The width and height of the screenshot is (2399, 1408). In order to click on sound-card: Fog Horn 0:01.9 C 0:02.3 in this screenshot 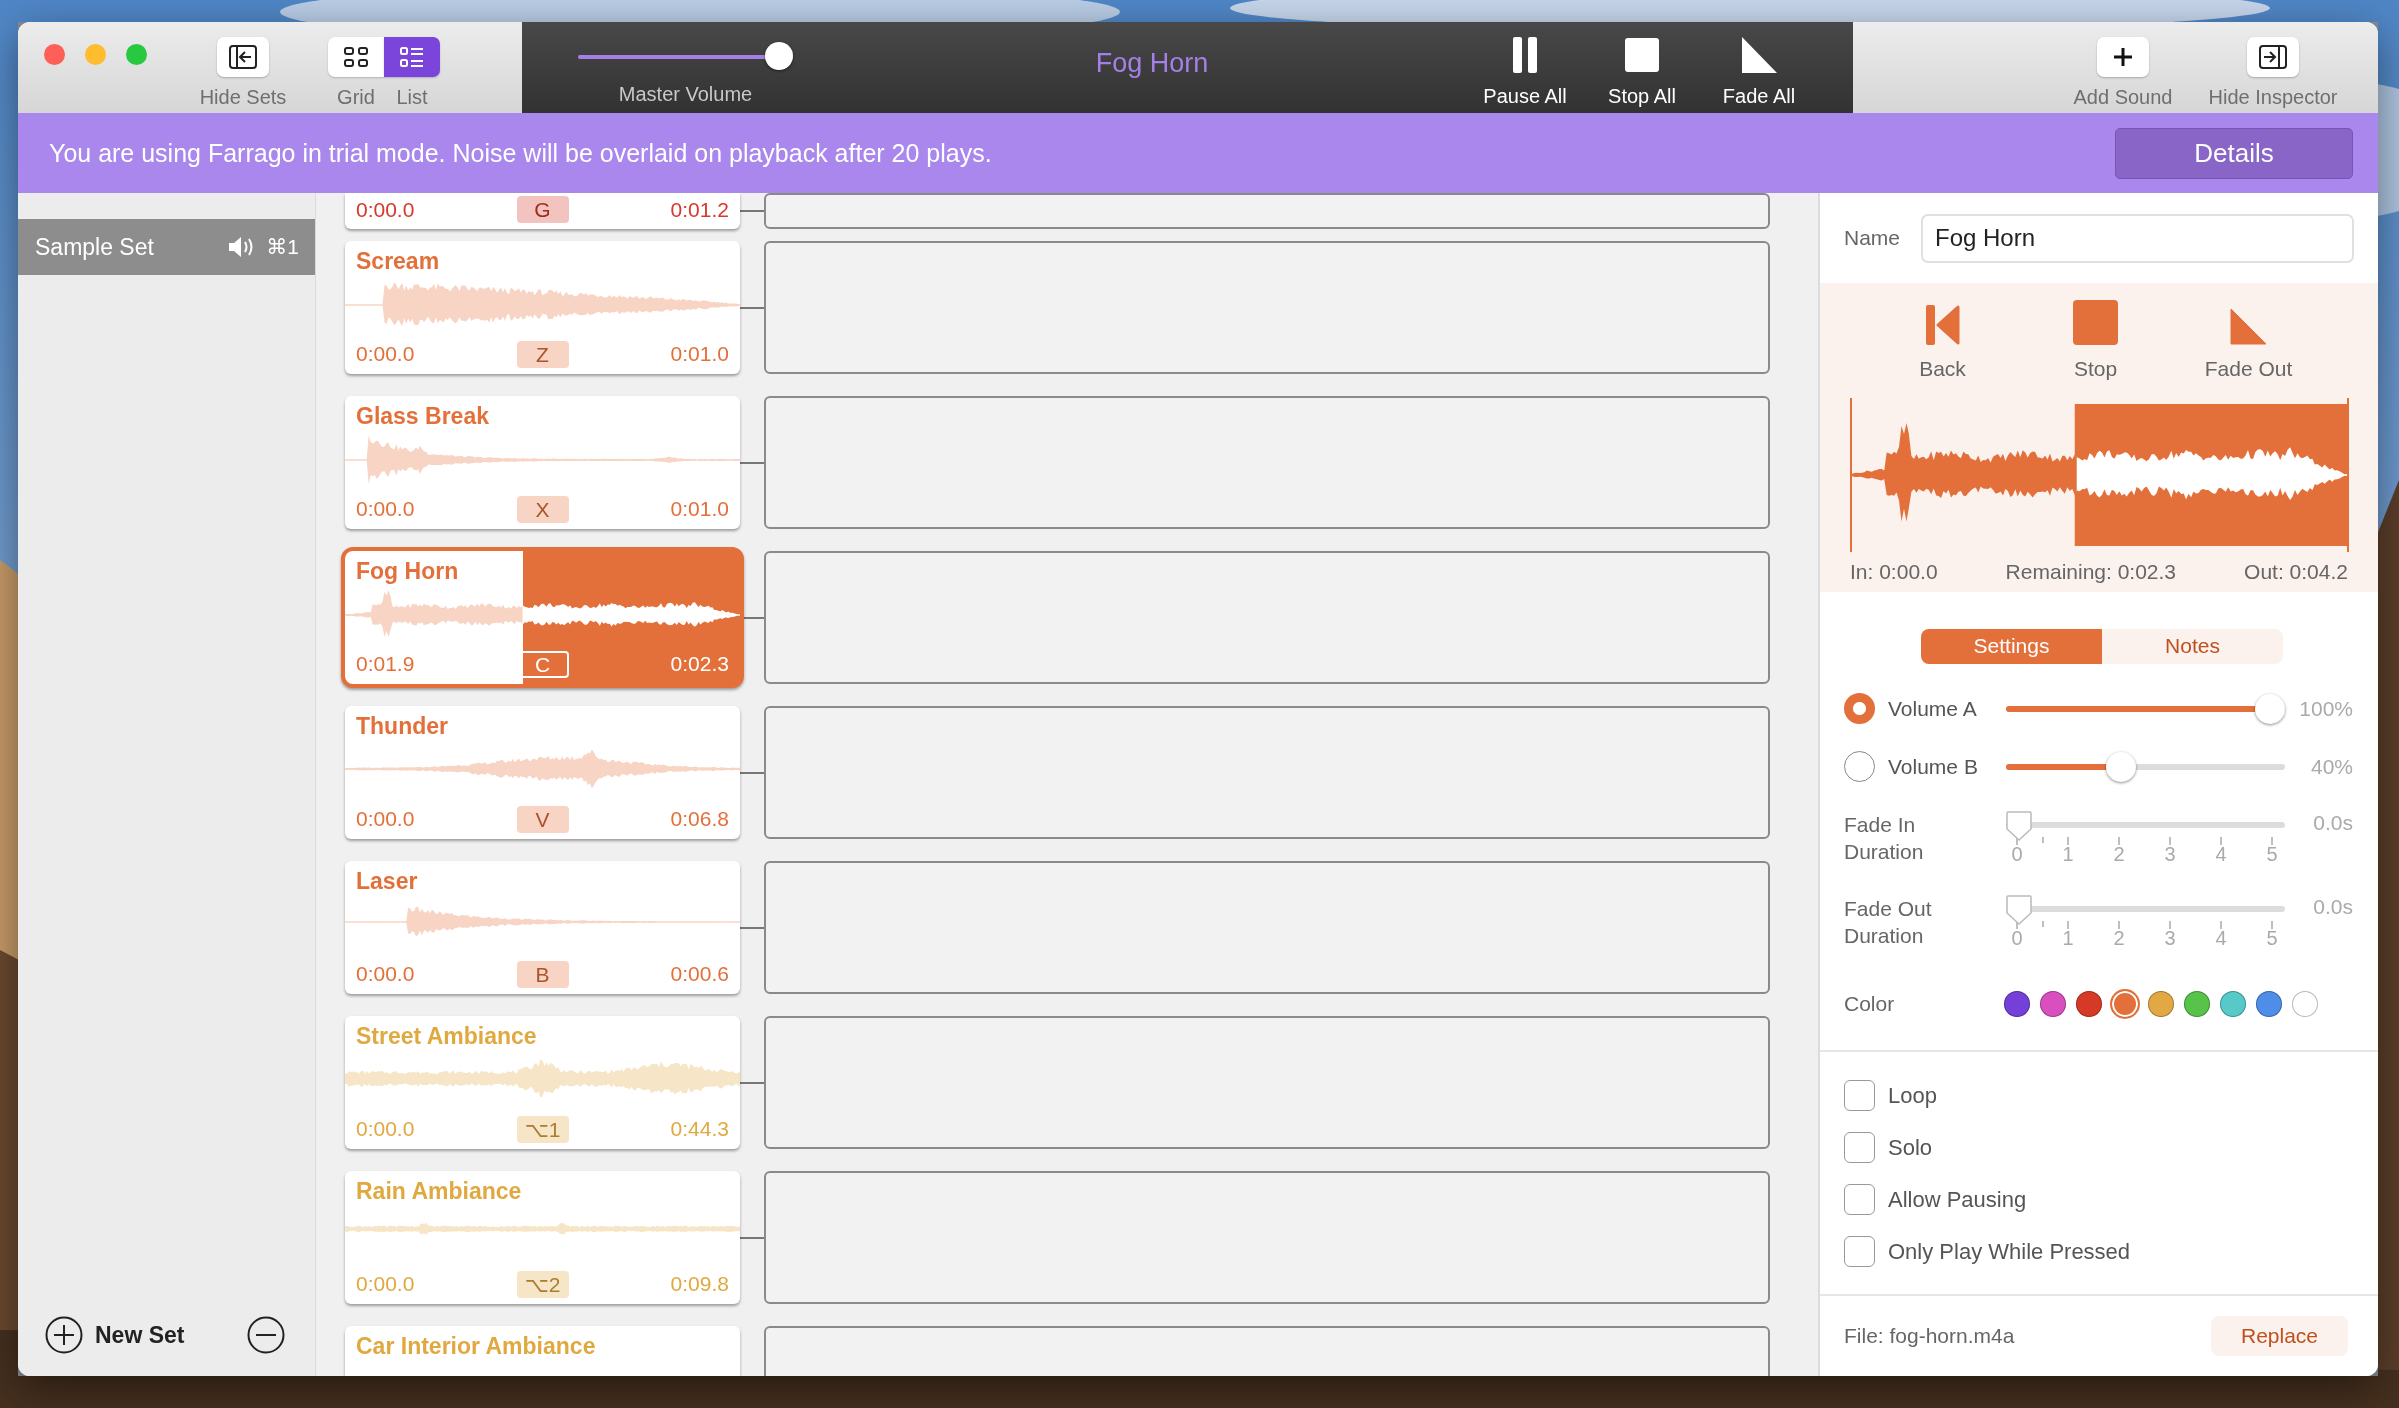, I will do `click(542, 617)`.